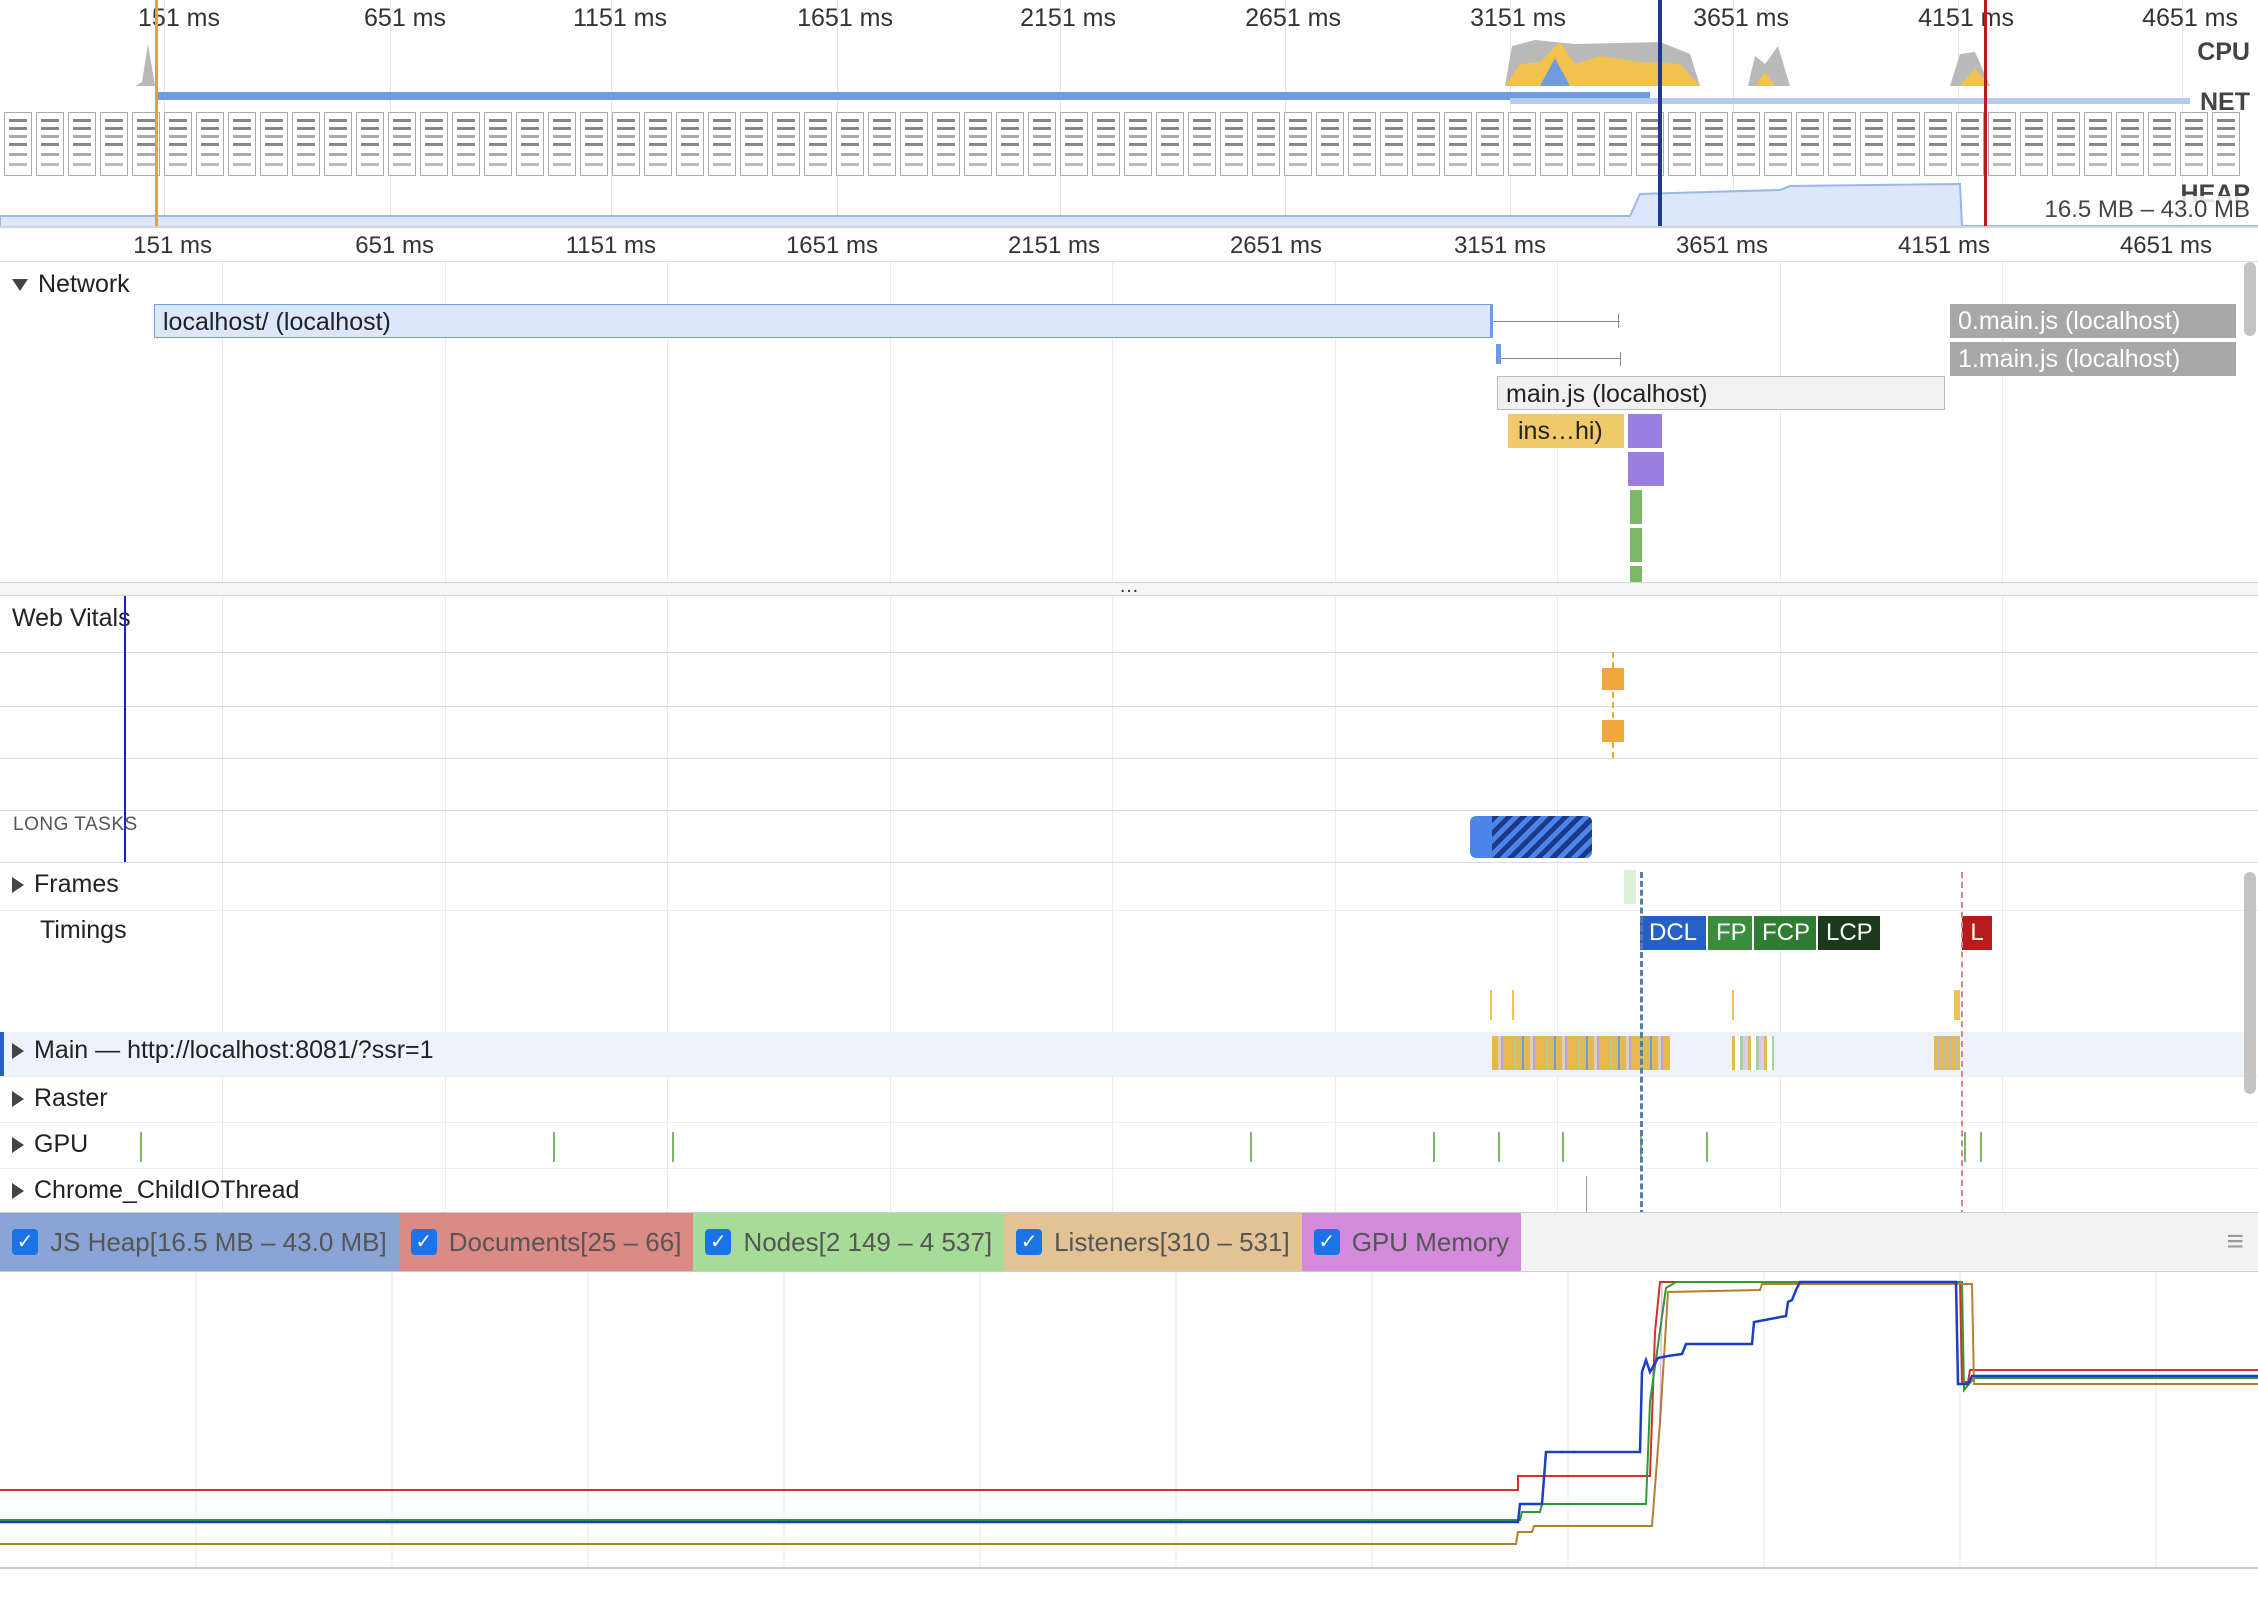 The width and height of the screenshot is (2258, 1618). What do you see at coordinates (223, 1050) in the screenshot?
I see `main-track-header: Main — http://localhost:8081/?ssr=1` at bounding box center [223, 1050].